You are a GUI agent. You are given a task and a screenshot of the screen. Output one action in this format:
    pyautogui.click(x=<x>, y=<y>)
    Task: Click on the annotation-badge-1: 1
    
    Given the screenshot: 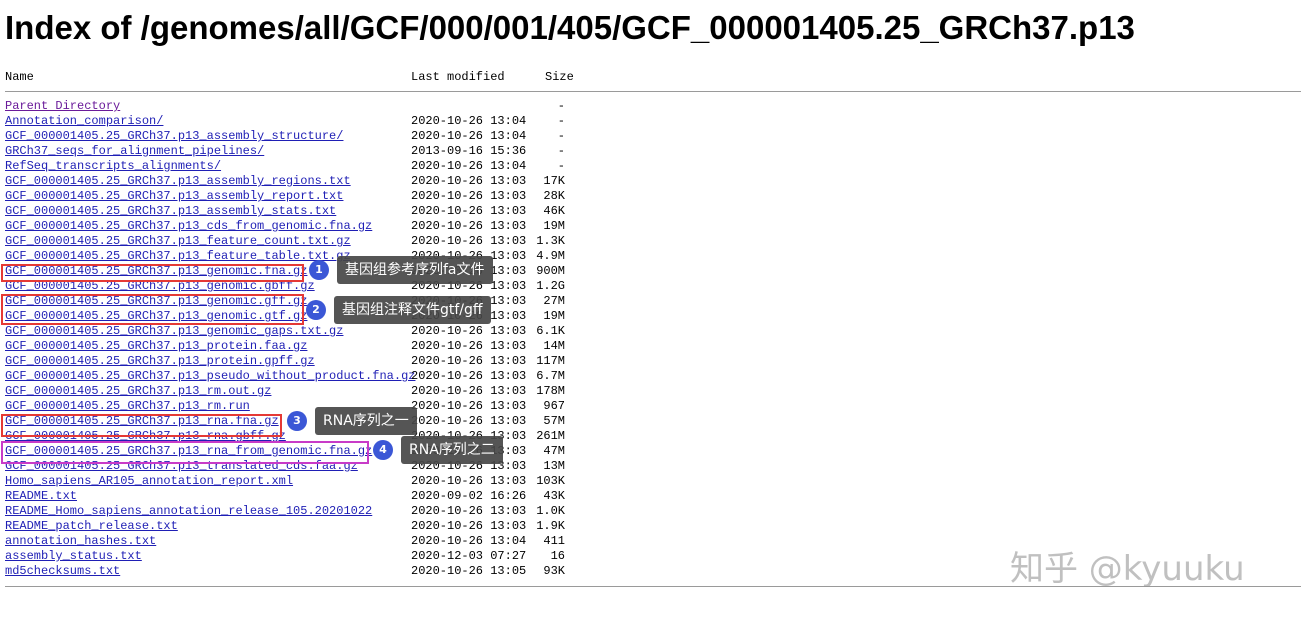 What is the action you would take?
    pyautogui.click(x=319, y=270)
    